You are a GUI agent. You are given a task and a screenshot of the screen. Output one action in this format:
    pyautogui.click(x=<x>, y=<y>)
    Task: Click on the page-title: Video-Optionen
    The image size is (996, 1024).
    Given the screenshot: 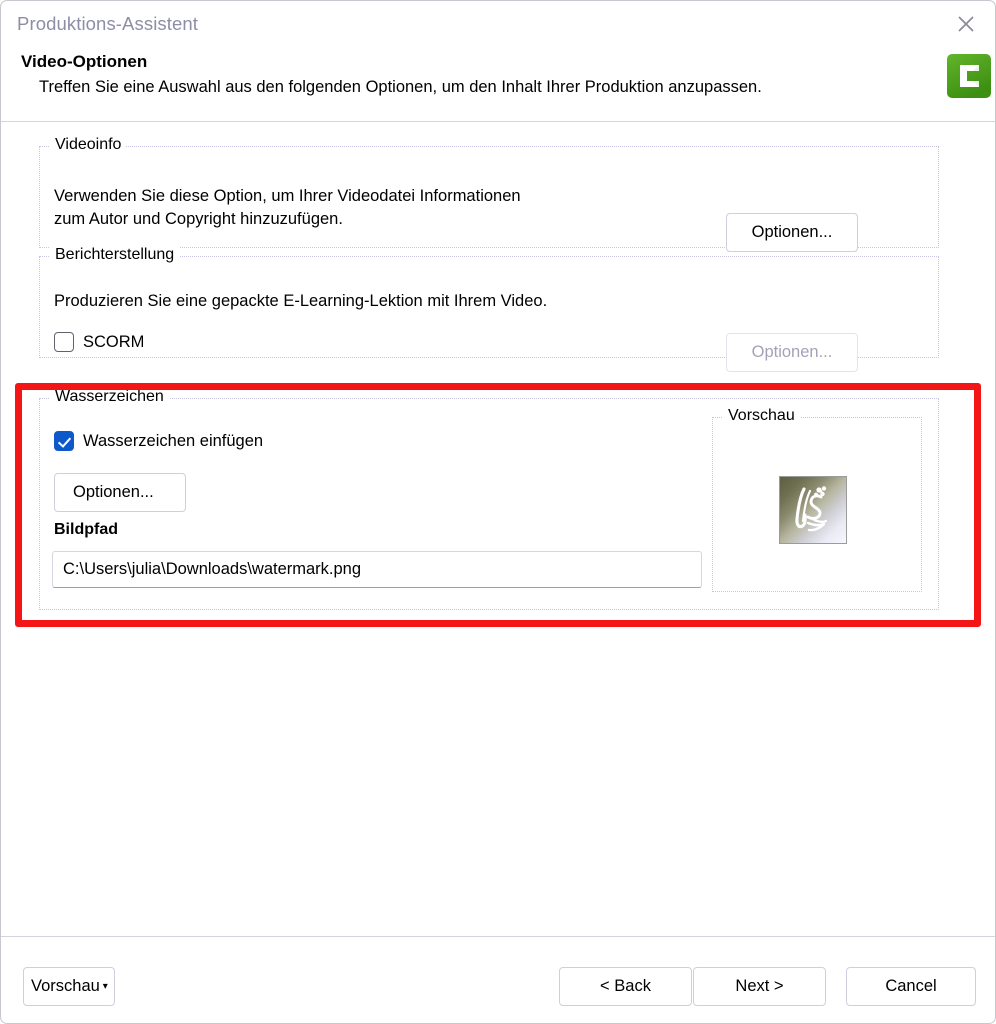 What is the action you would take?
    pyautogui.click(x=84, y=61)
    